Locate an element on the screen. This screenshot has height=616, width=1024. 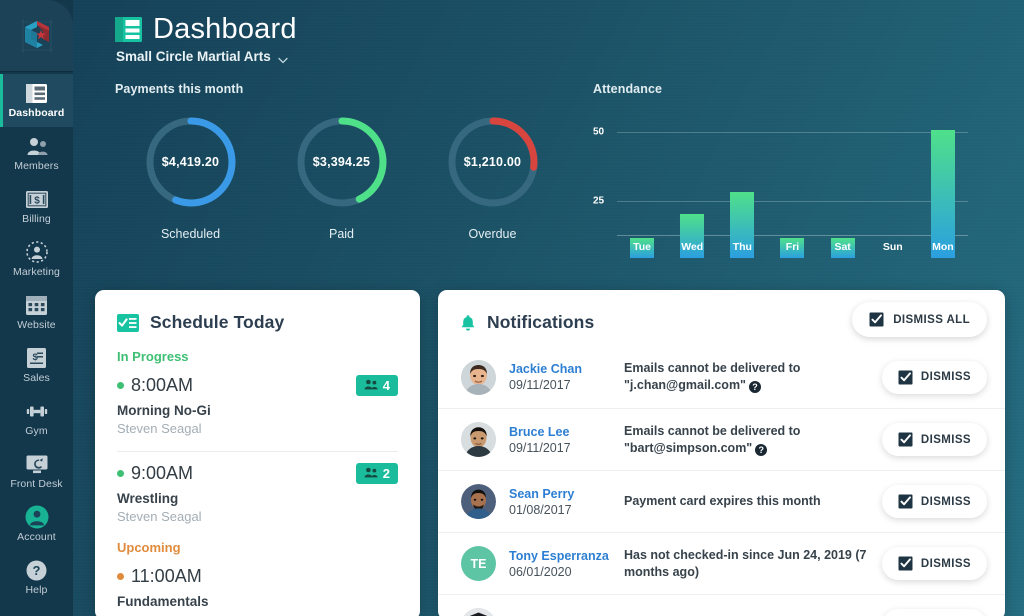
notification-date: 01/08/2017 is located at coordinates (540, 509).